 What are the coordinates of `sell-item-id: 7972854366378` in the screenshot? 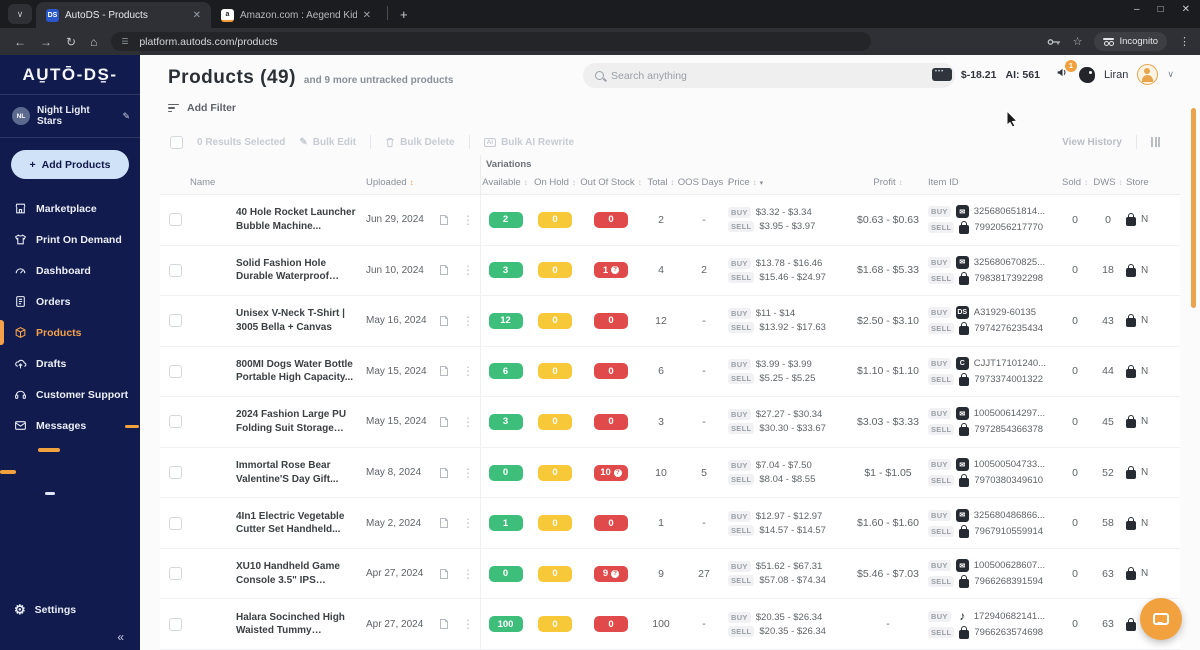 It's located at (1008, 429).